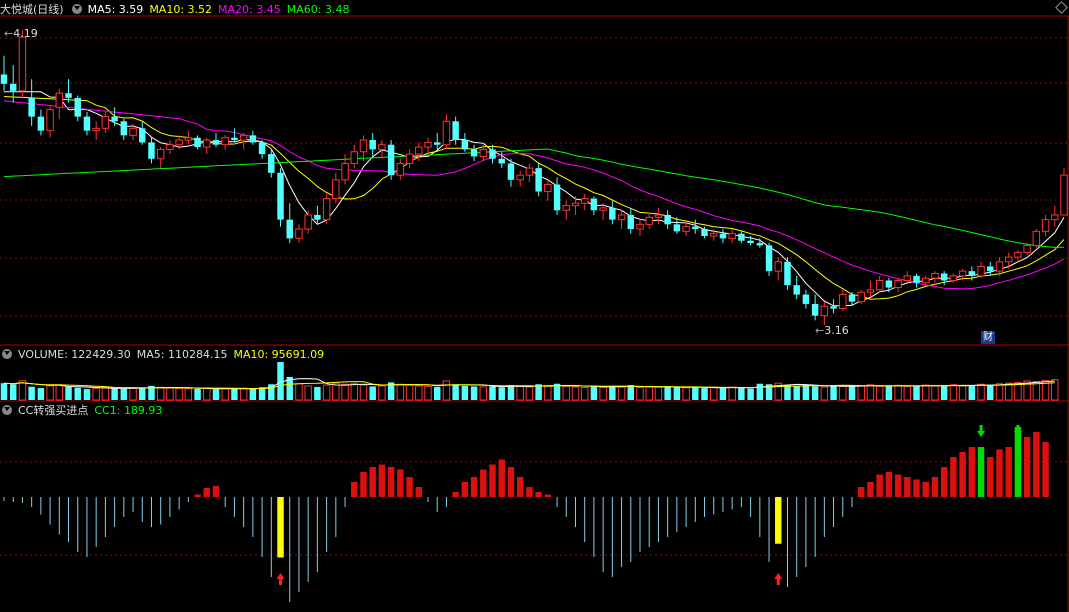 The width and height of the screenshot is (1069, 612). I want to click on cc-legend: CC转强买进点 CC1: 189.93, so click(84, 411).